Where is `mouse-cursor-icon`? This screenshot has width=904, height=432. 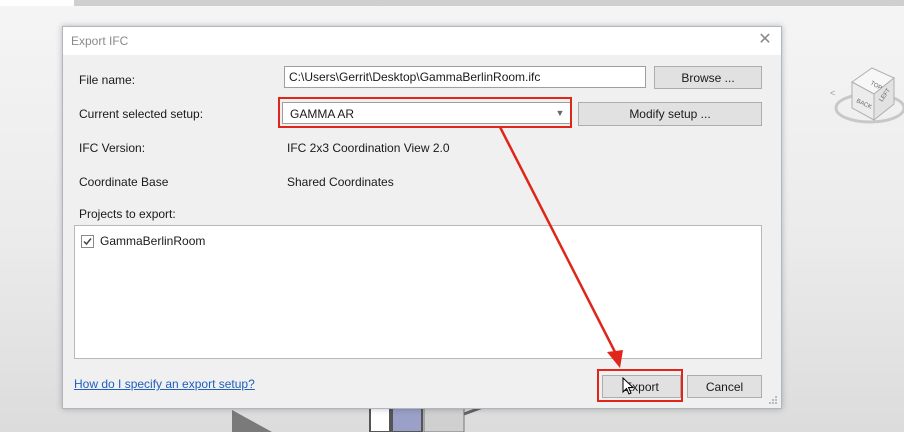
mouse-cursor-icon is located at coordinates (628, 386).